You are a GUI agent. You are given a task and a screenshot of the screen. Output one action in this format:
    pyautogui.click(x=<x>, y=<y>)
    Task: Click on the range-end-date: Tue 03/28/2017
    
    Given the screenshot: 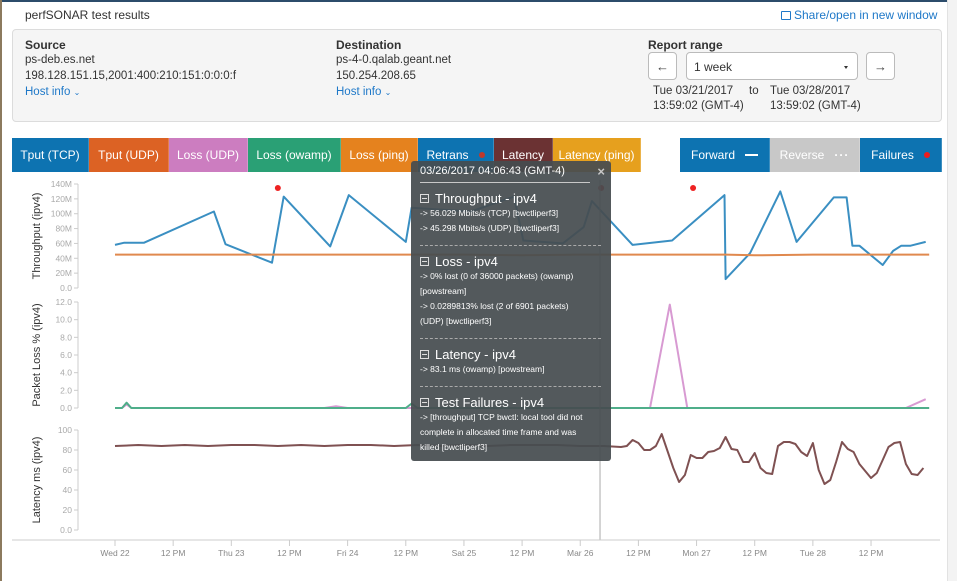 What is the action you would take?
    pyautogui.click(x=810, y=91)
    